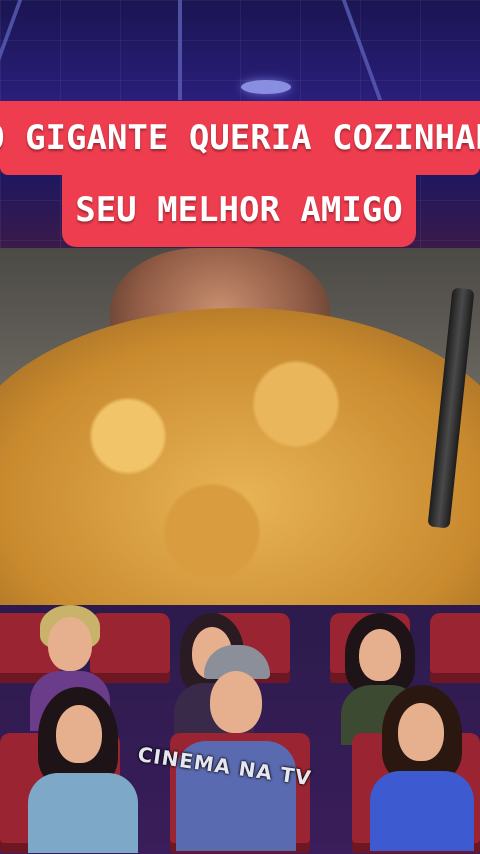 This screenshot has height=854, width=480. I want to click on ceiling-light, so click(266, 87).